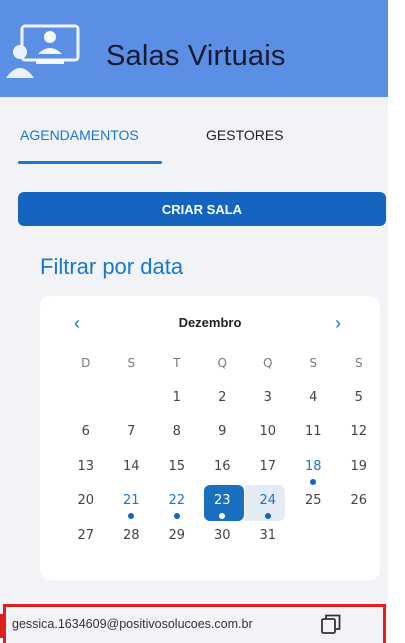 The image size is (405, 643). I want to click on calendar-day: 19, so click(359, 467).